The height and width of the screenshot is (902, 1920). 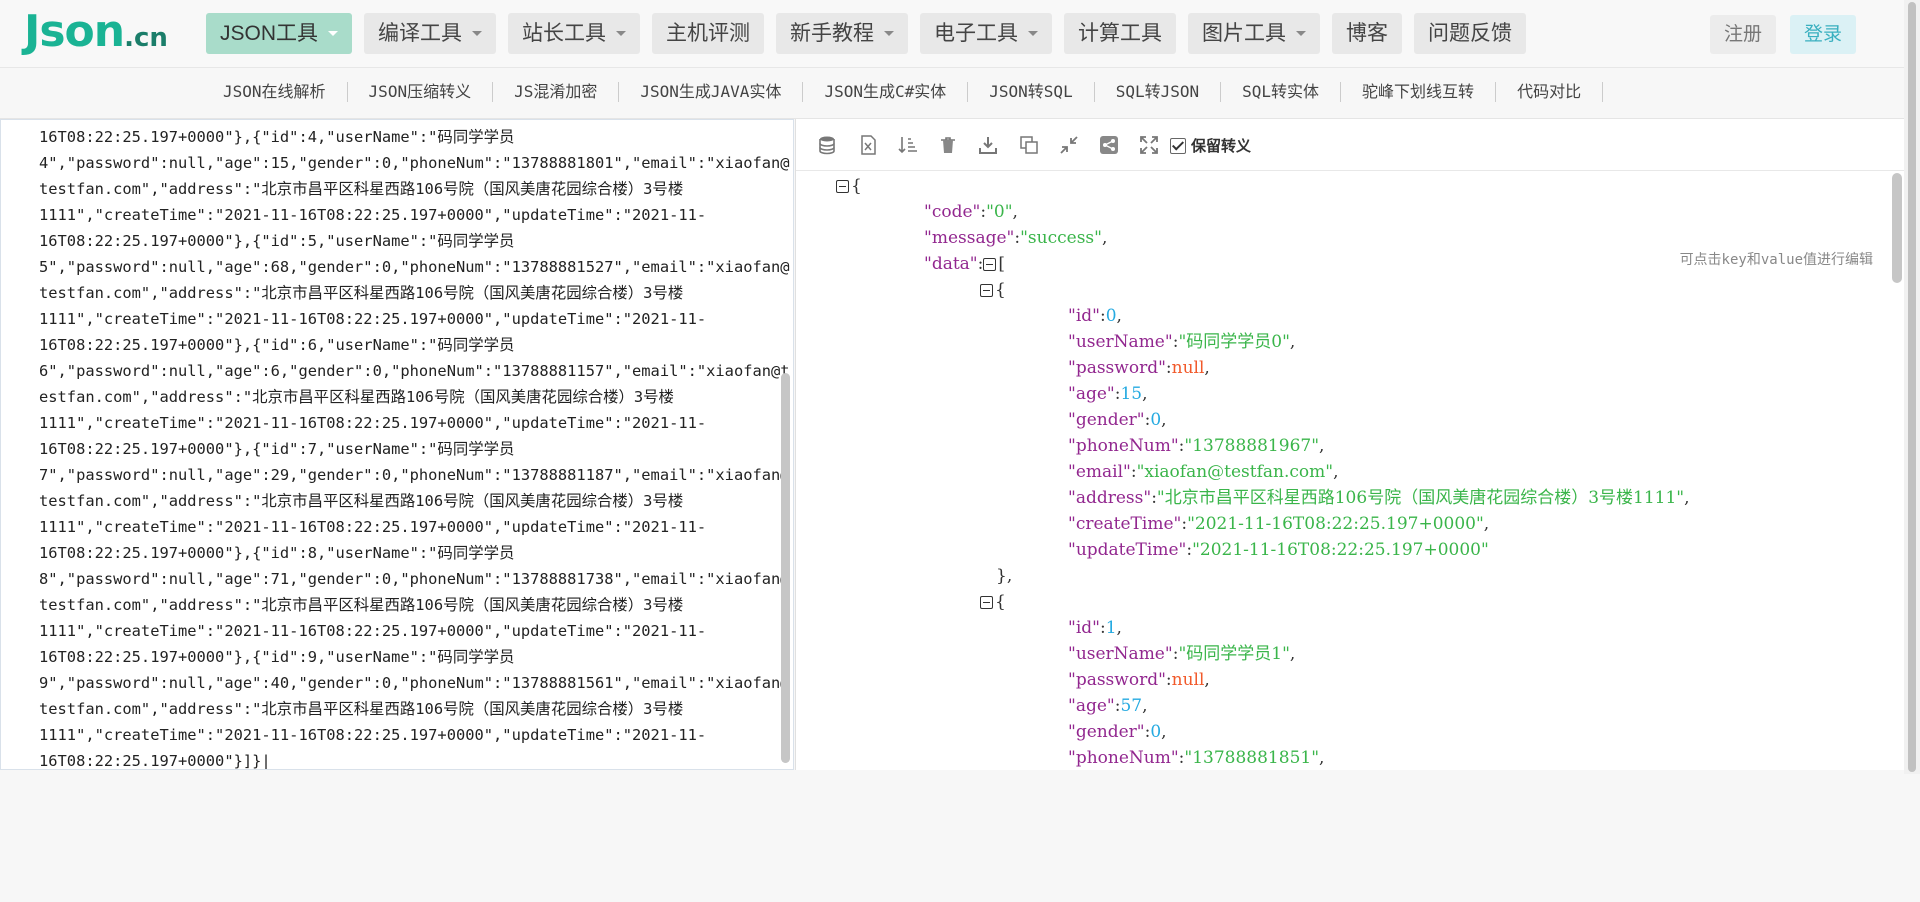 I want to click on subnav-item-3: JSON生成JAVA实体, so click(x=711, y=92).